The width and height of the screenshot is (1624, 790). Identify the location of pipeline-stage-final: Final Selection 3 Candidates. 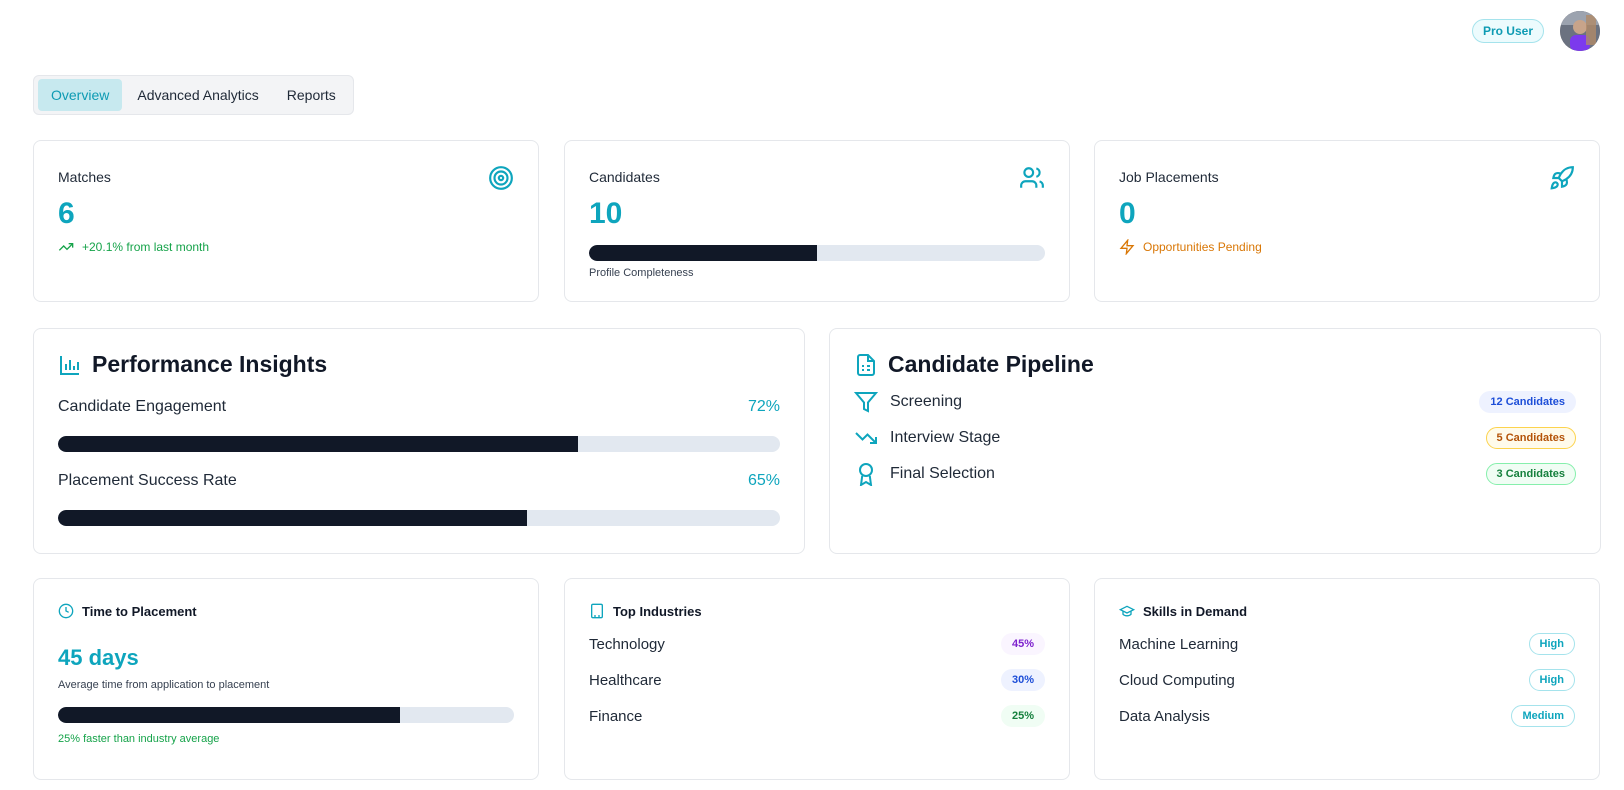
(1215, 474).